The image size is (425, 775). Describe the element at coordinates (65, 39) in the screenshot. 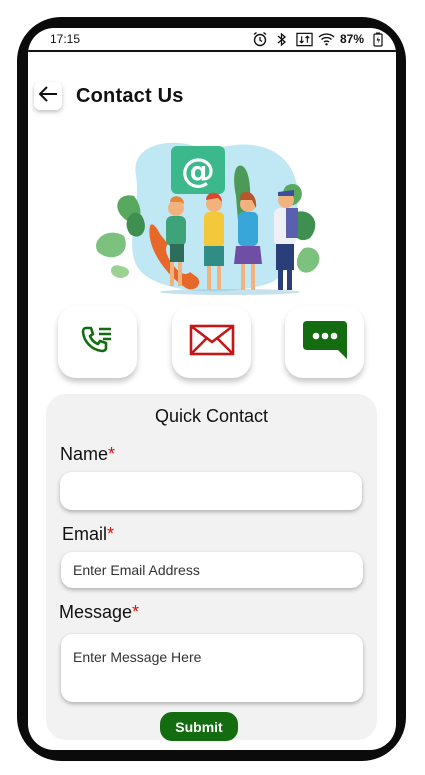

I see `status-time: 17:15` at that location.